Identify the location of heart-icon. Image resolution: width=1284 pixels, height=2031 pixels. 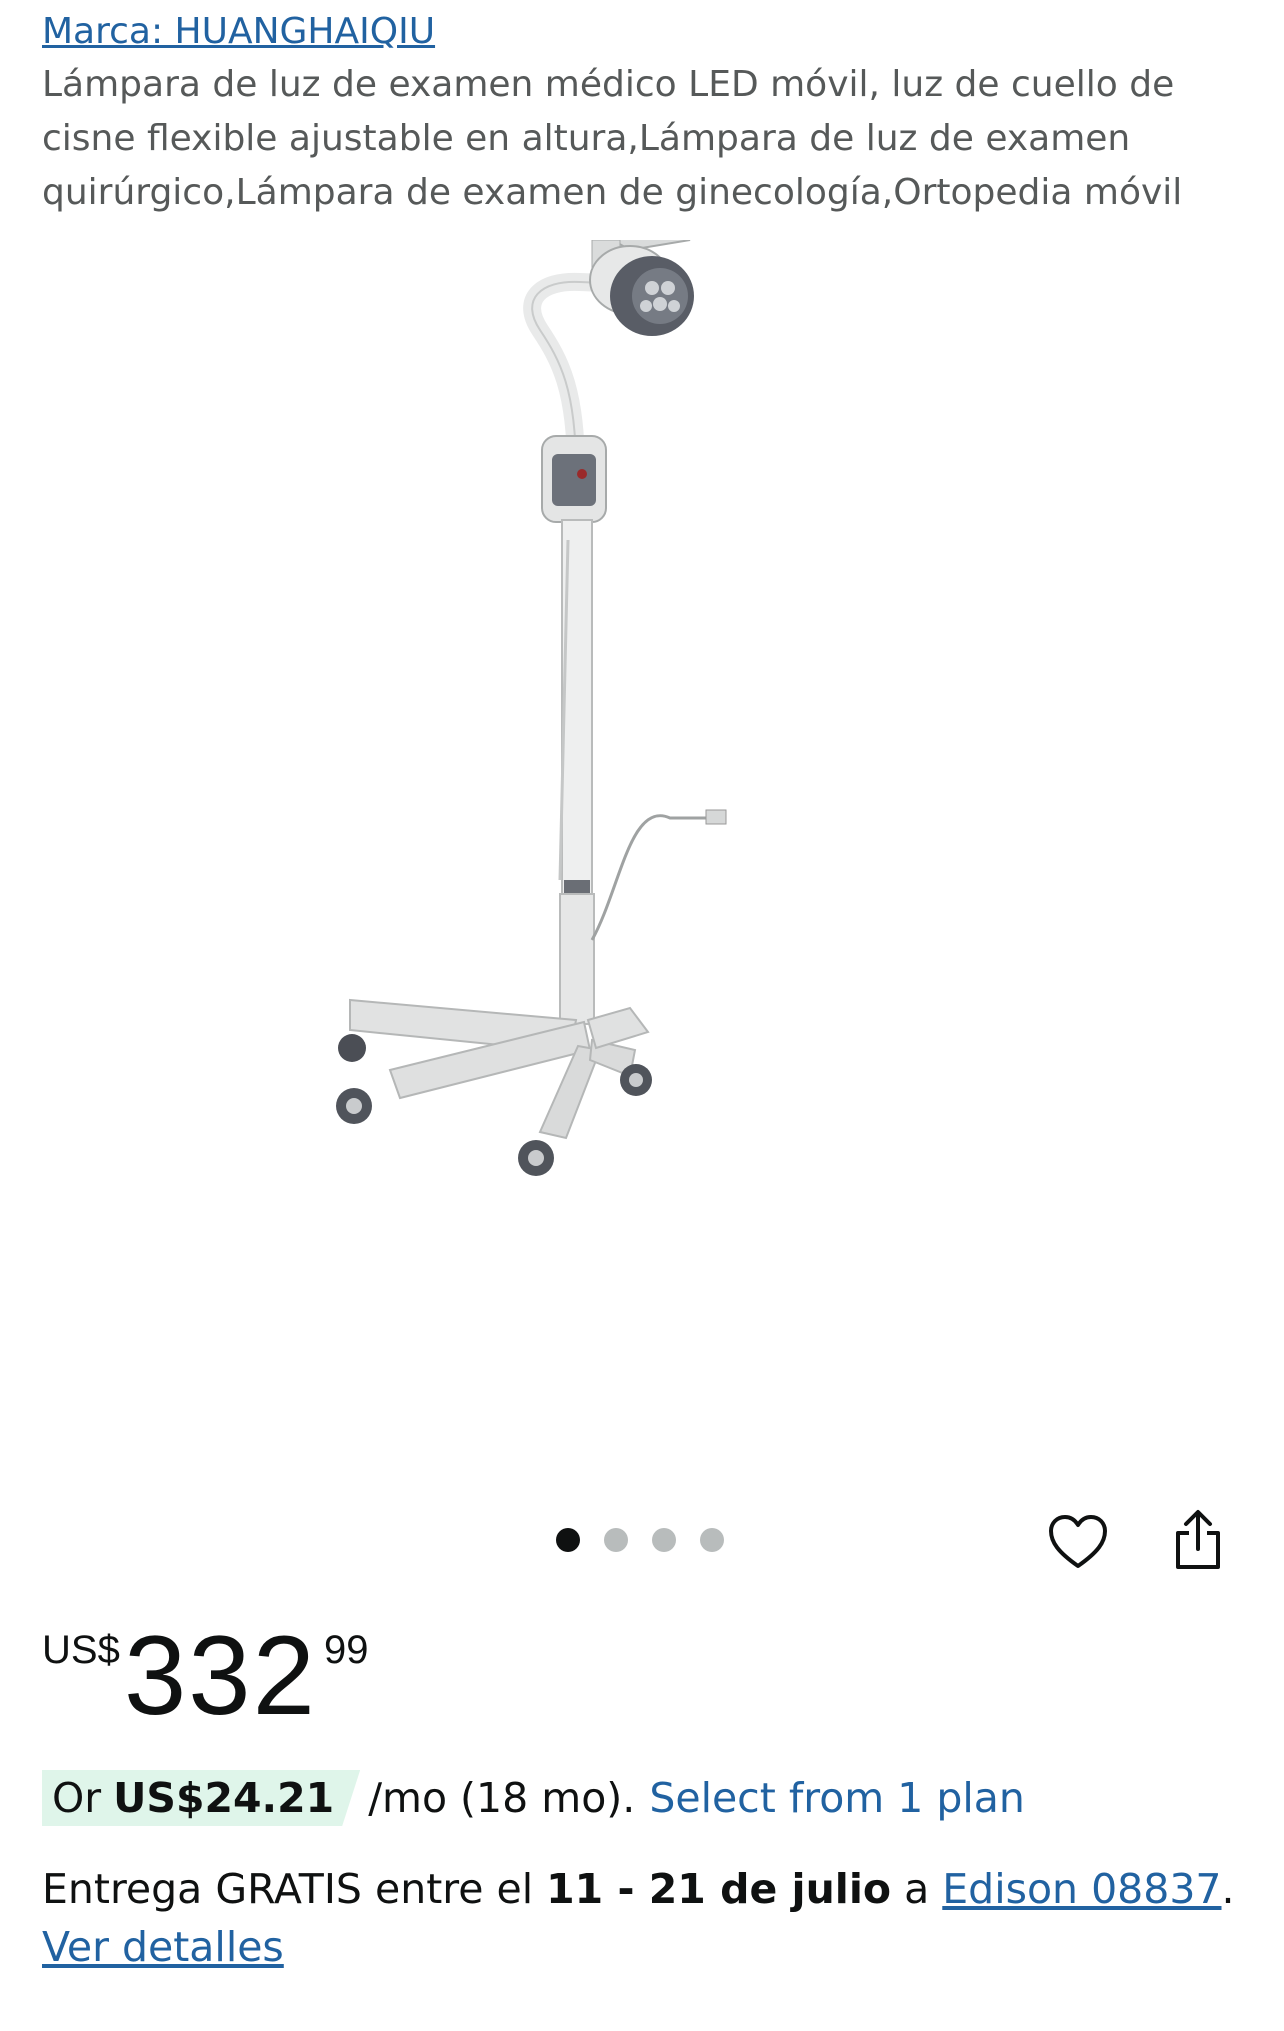
(1078, 1541).